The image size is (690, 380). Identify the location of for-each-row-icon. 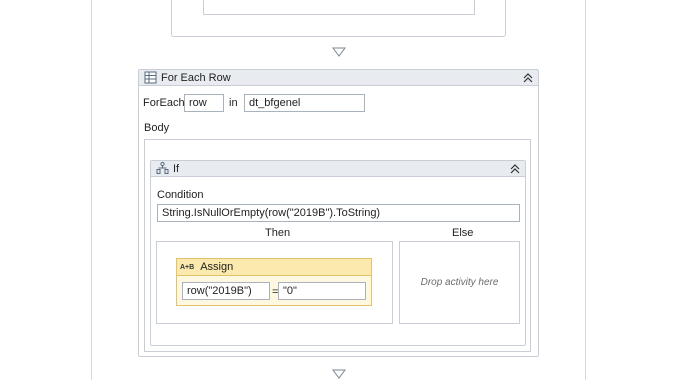
(150, 78).